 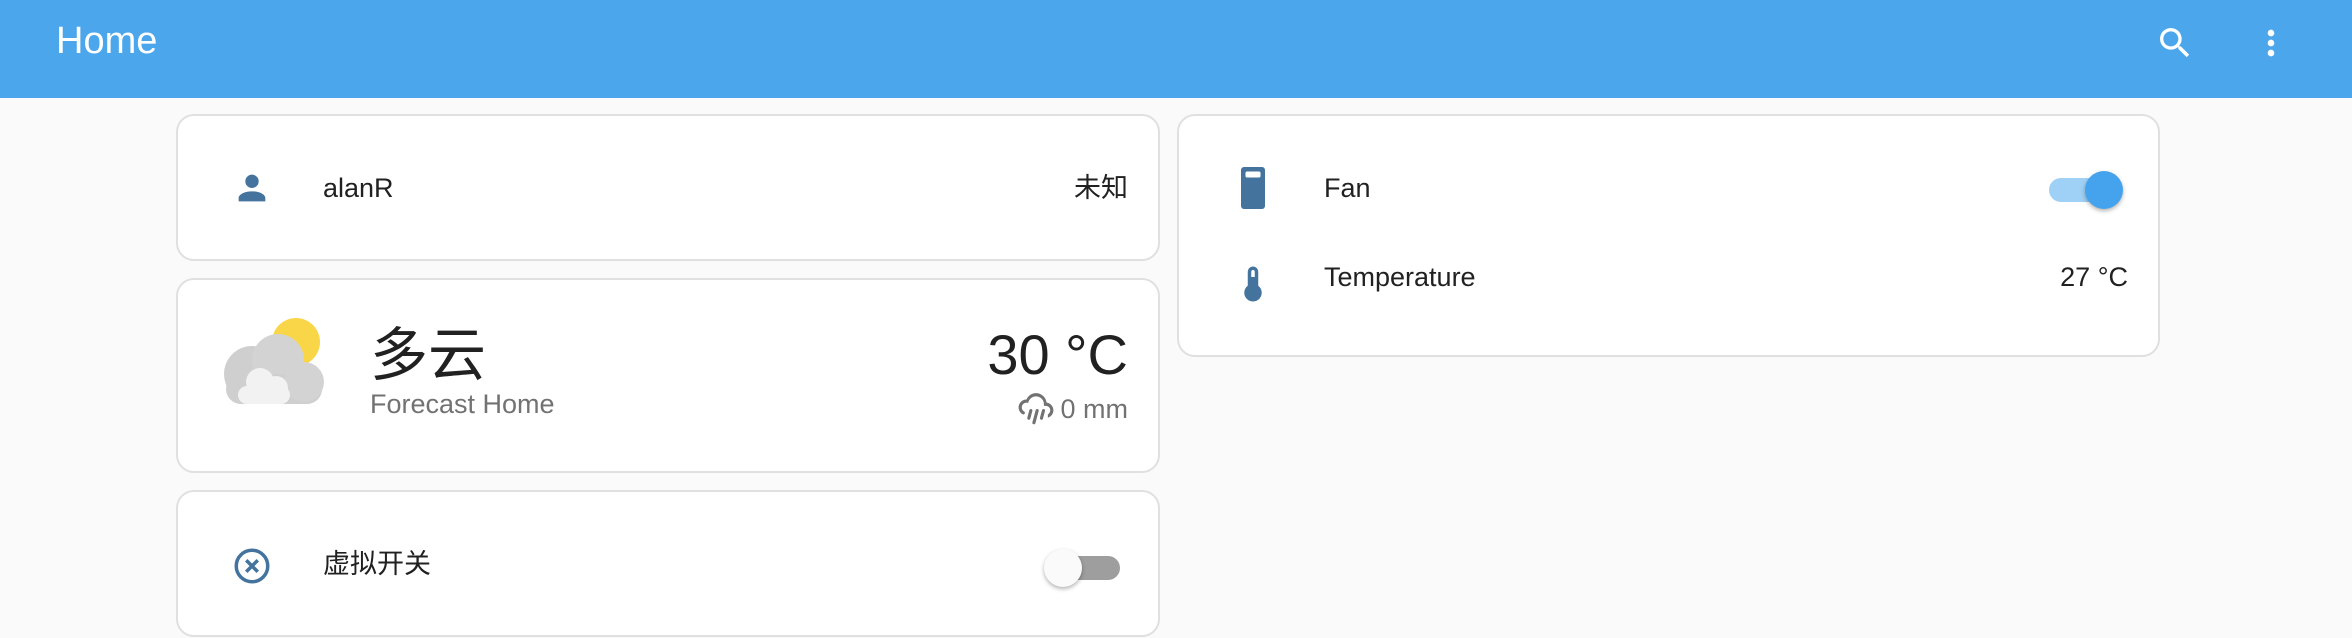 What do you see at coordinates (377, 564) in the screenshot?
I see `switch-name: 虚拟开关` at bounding box center [377, 564].